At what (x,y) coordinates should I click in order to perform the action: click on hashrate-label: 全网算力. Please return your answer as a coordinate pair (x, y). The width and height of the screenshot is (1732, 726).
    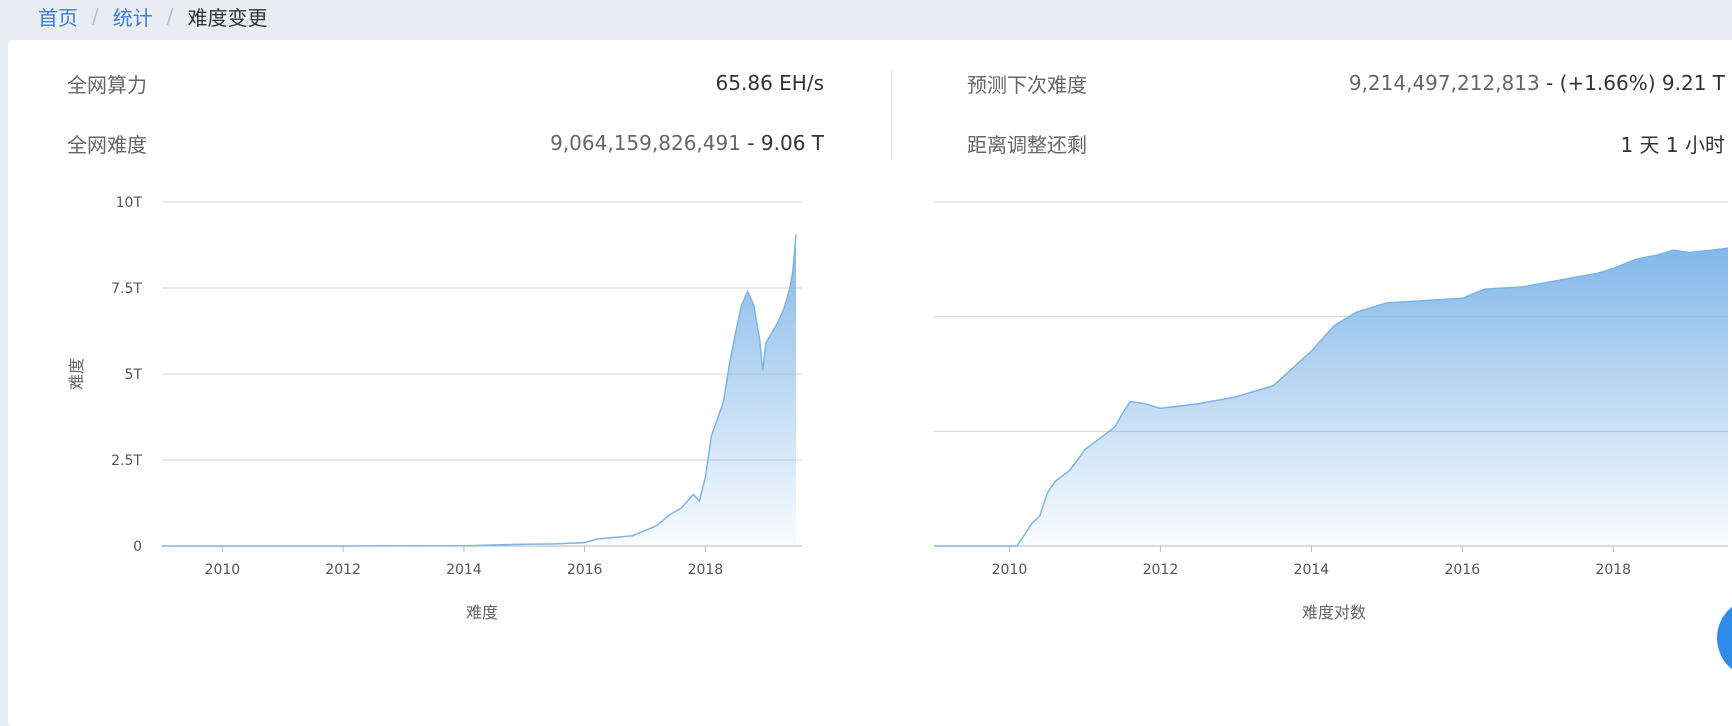
    Looking at the image, I should click on (107, 84).